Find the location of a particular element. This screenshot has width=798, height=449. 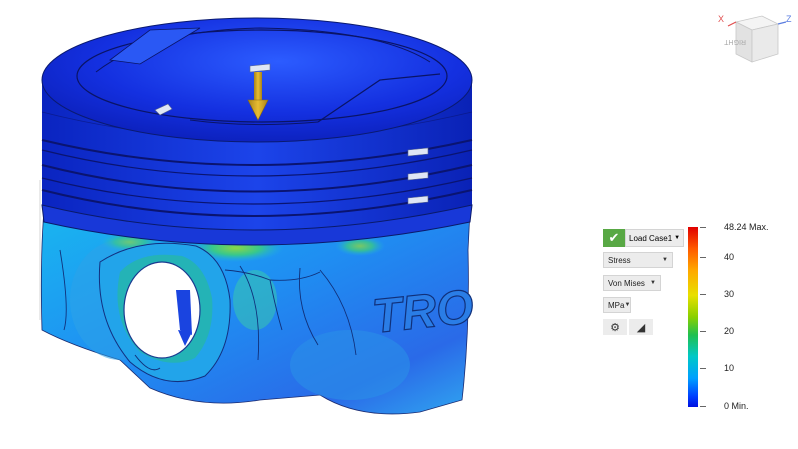

legend-tick-label: 30 is located at coordinates (729, 294).